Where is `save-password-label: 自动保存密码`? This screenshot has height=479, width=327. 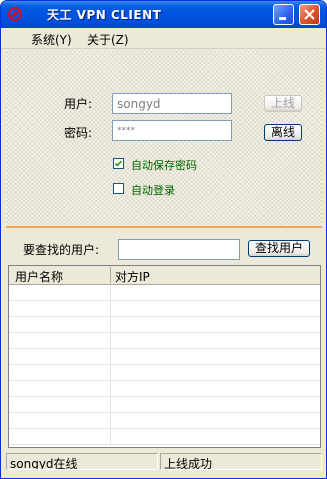
save-password-label: 自动保存密码 is located at coordinates (164, 165).